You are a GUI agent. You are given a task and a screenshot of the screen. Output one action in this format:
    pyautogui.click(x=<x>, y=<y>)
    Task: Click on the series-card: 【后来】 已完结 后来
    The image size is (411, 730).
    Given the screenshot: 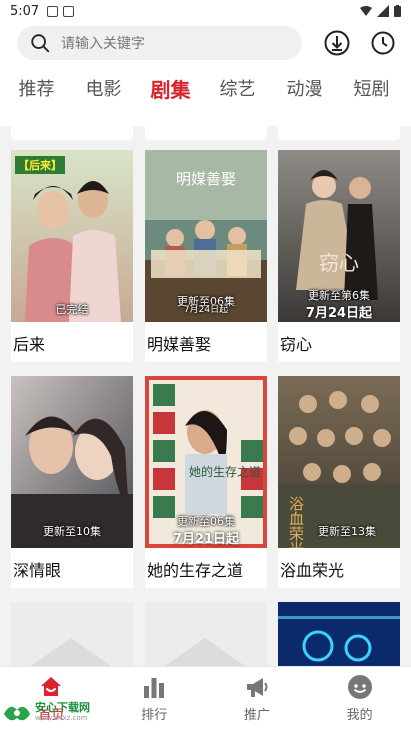 What is the action you would take?
    pyautogui.click(x=72, y=256)
    